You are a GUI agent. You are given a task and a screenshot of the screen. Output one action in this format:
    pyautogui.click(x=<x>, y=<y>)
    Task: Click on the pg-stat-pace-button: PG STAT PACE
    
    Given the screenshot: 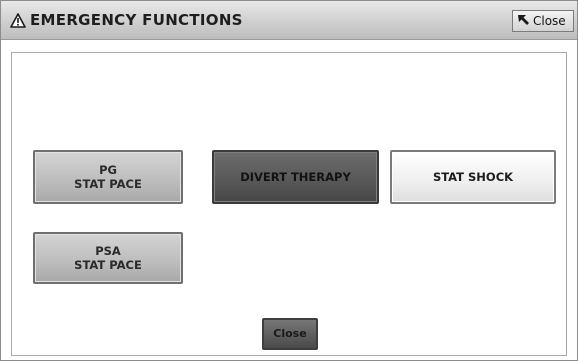 What is the action you would take?
    pyautogui.click(x=108, y=177)
    